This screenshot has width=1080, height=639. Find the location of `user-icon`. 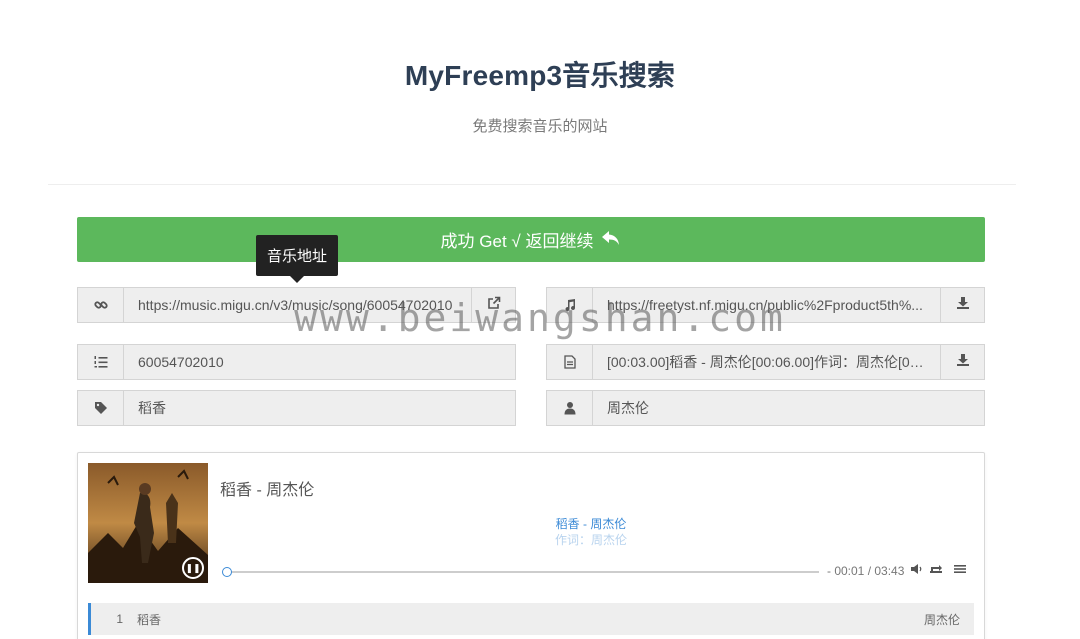

user-icon is located at coordinates (570, 408).